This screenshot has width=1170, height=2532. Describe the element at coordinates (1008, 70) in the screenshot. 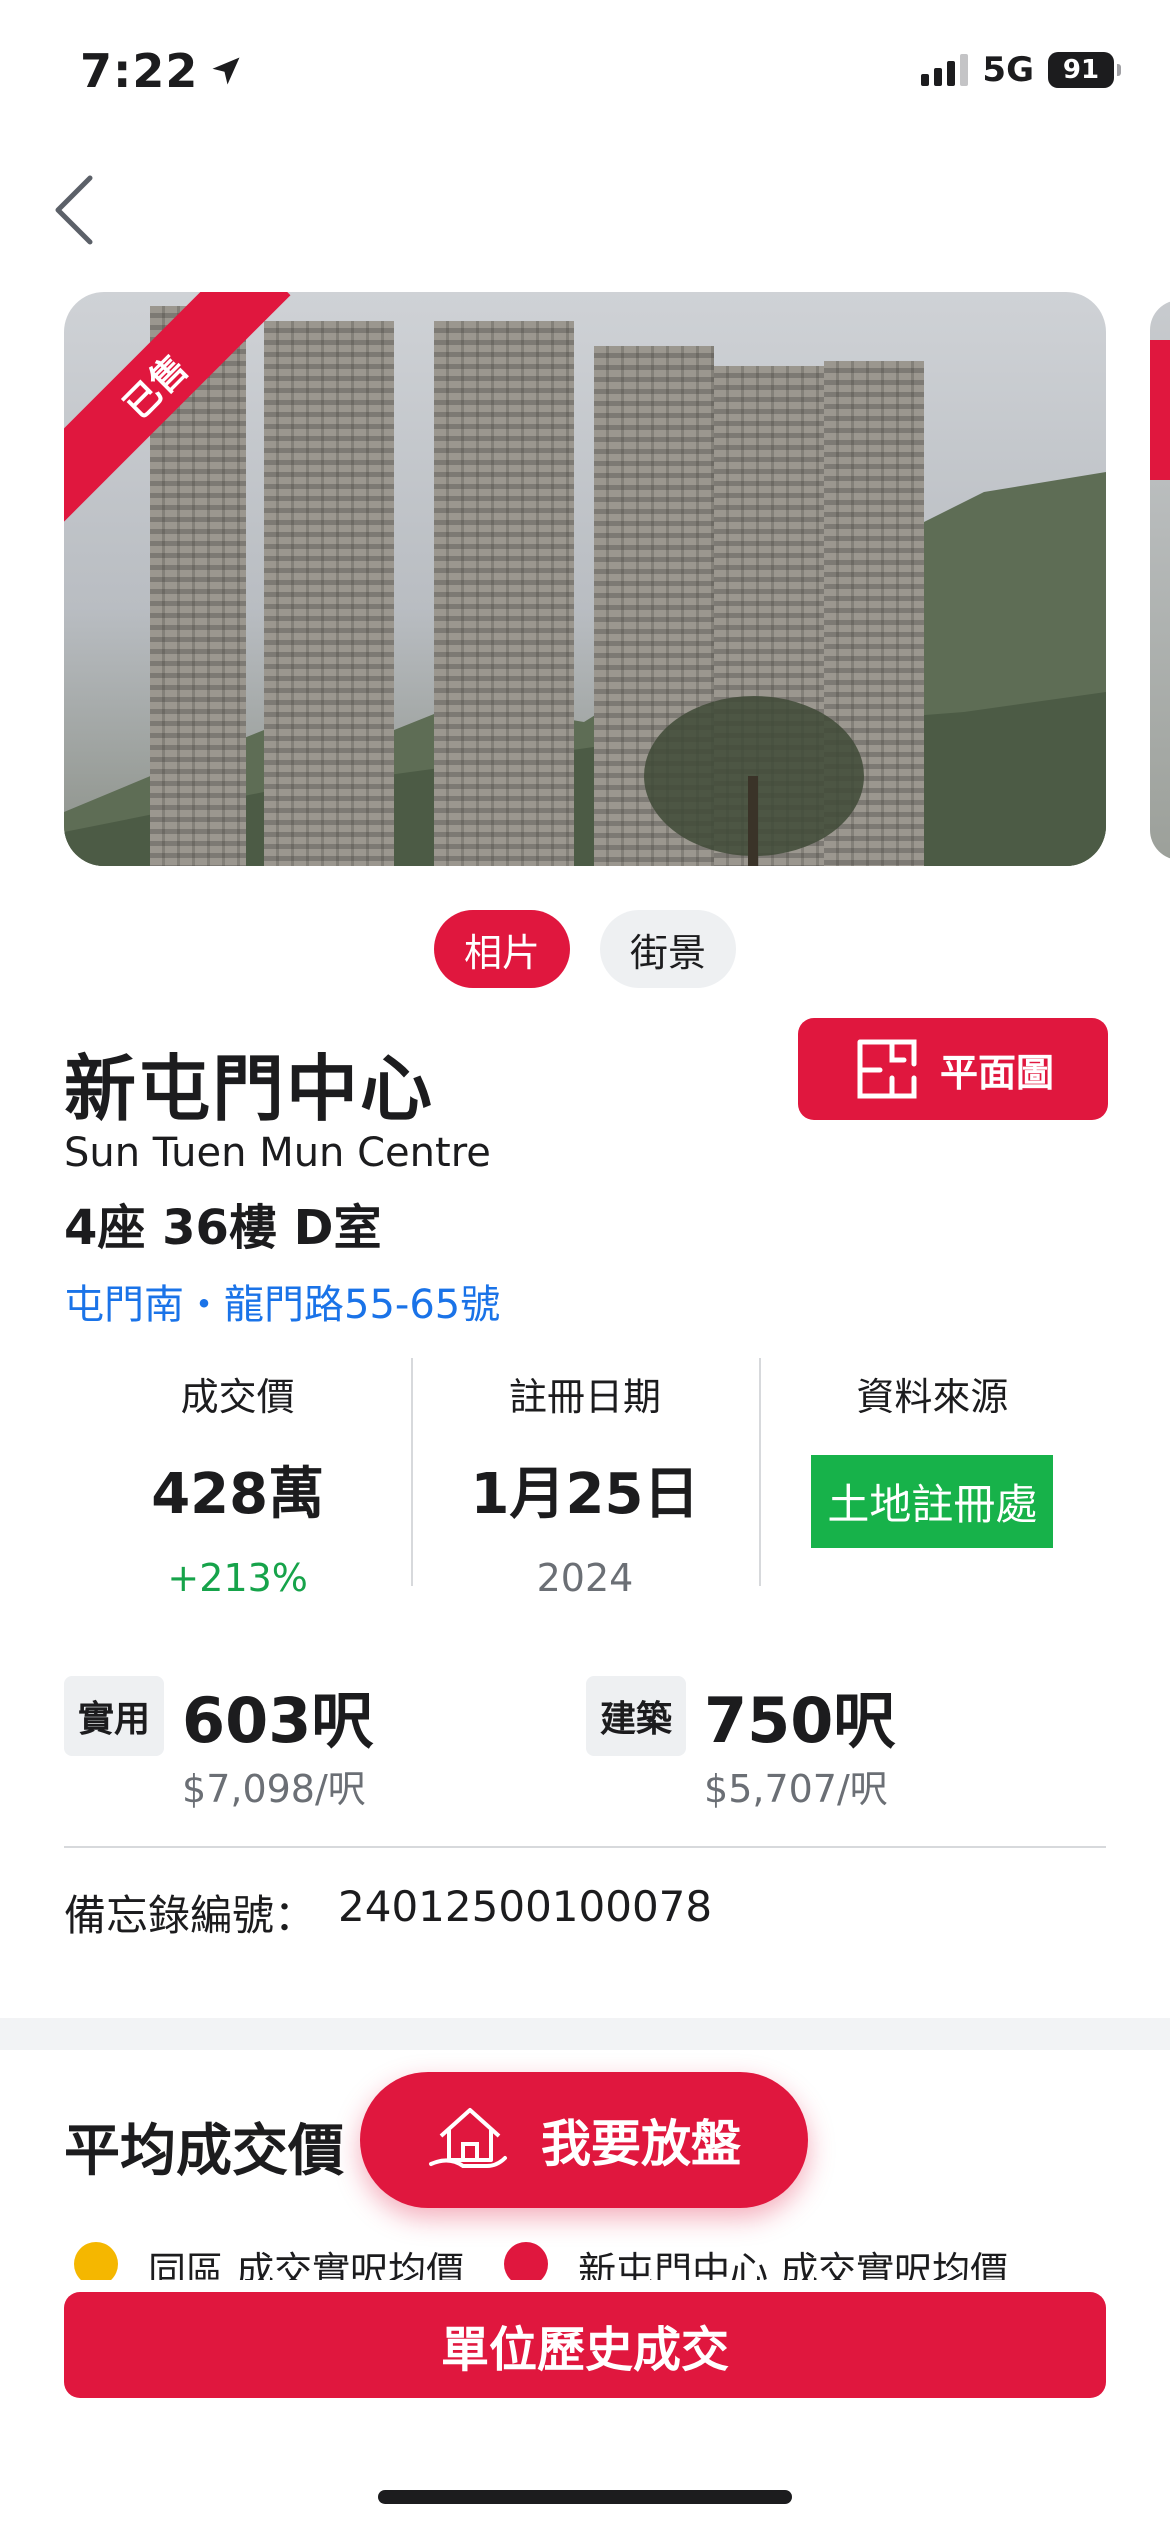

I see `network-type: 5G` at that location.